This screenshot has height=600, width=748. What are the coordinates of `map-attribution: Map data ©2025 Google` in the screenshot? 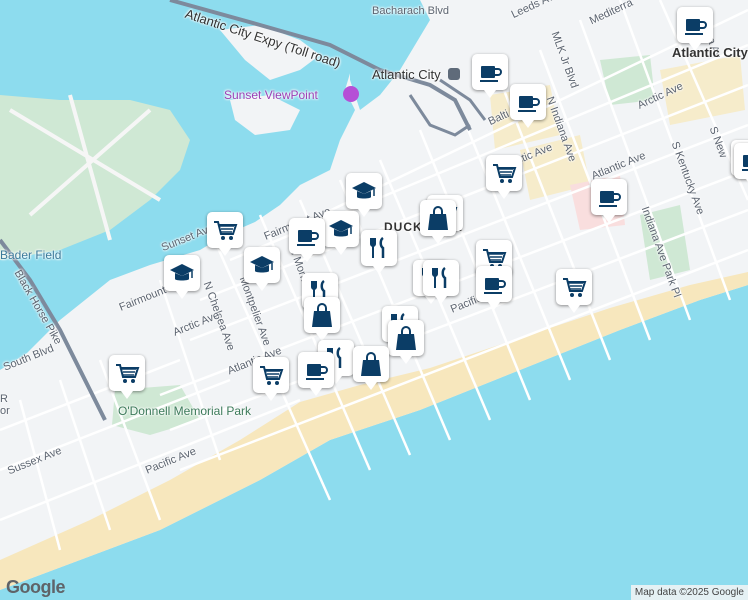 It's located at (689, 592).